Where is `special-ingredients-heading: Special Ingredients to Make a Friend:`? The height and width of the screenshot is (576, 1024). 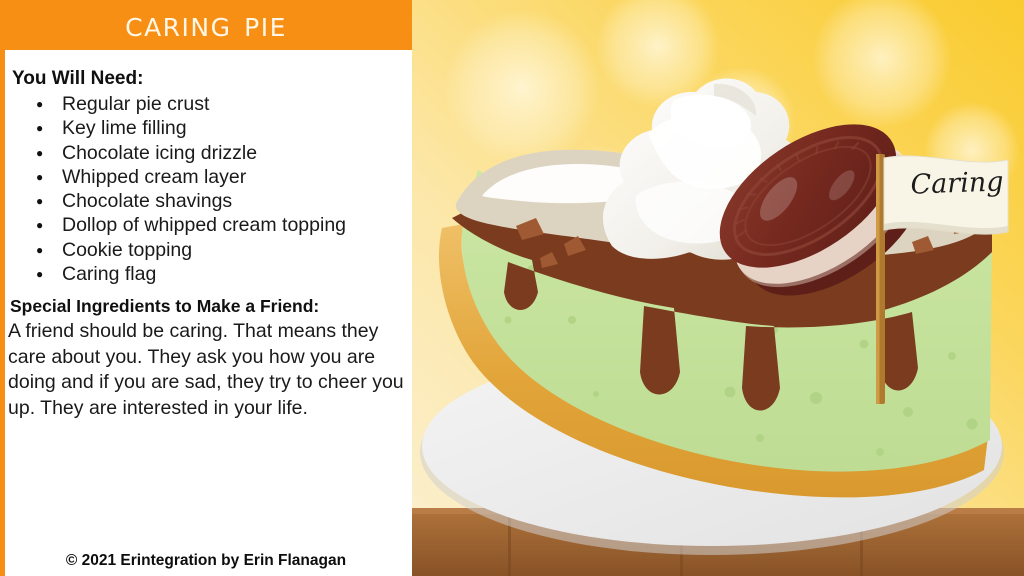
special-ingredients-heading: Special Ingredients to Make a Friend: is located at coordinates (165, 306).